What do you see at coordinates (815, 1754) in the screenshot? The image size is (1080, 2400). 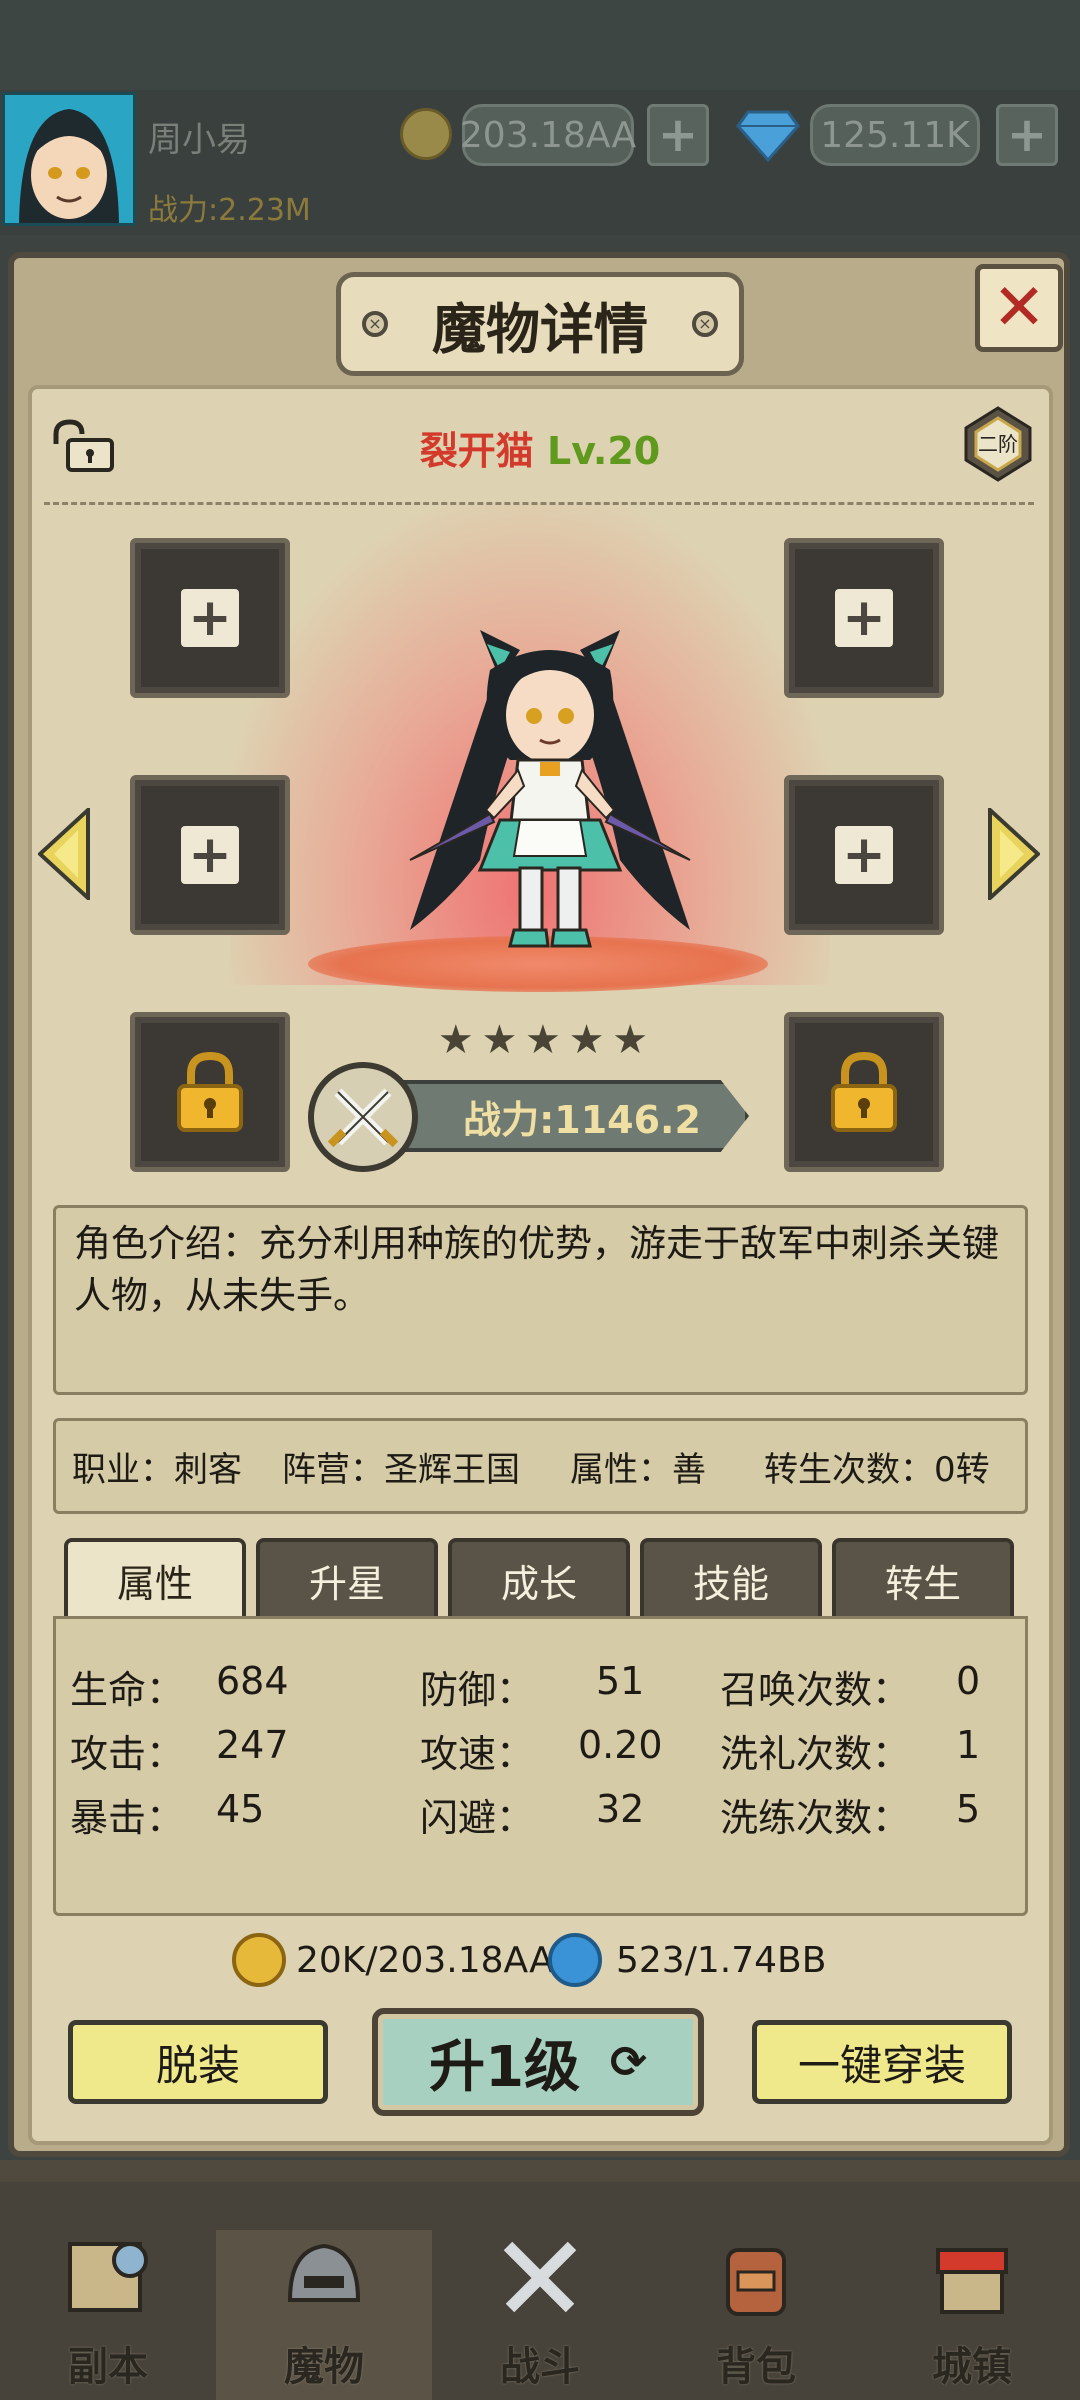 I see `stat-label: 洗礼次数：` at bounding box center [815, 1754].